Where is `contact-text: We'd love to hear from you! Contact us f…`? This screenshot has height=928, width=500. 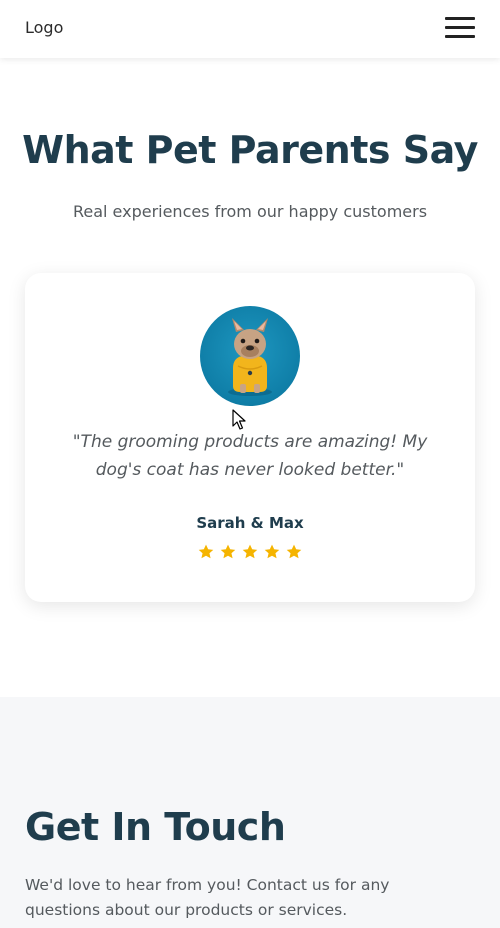 contact-text: We'd love to hear from you! Contact us f… is located at coordinates (207, 897).